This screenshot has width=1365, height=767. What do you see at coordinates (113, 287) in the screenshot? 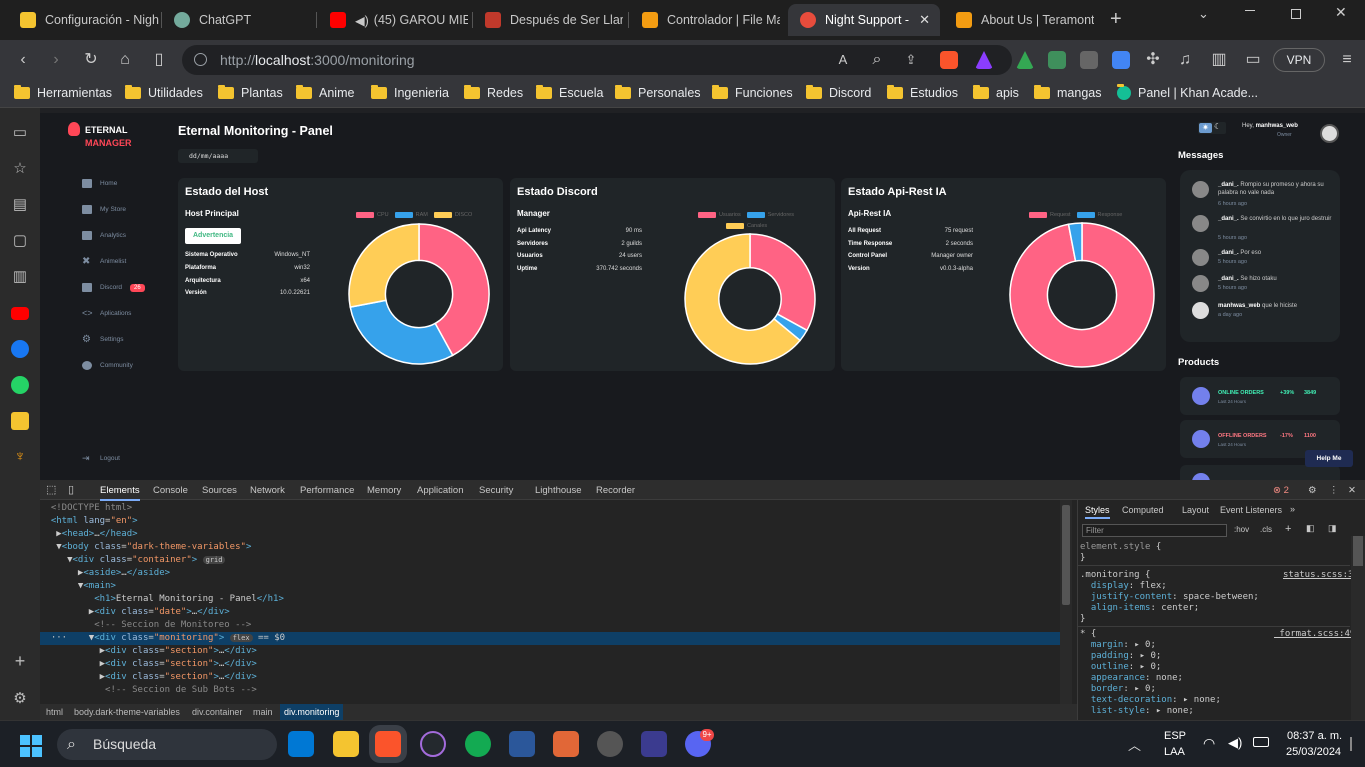
I see `menu-item-discord: Discord 26` at bounding box center [113, 287].